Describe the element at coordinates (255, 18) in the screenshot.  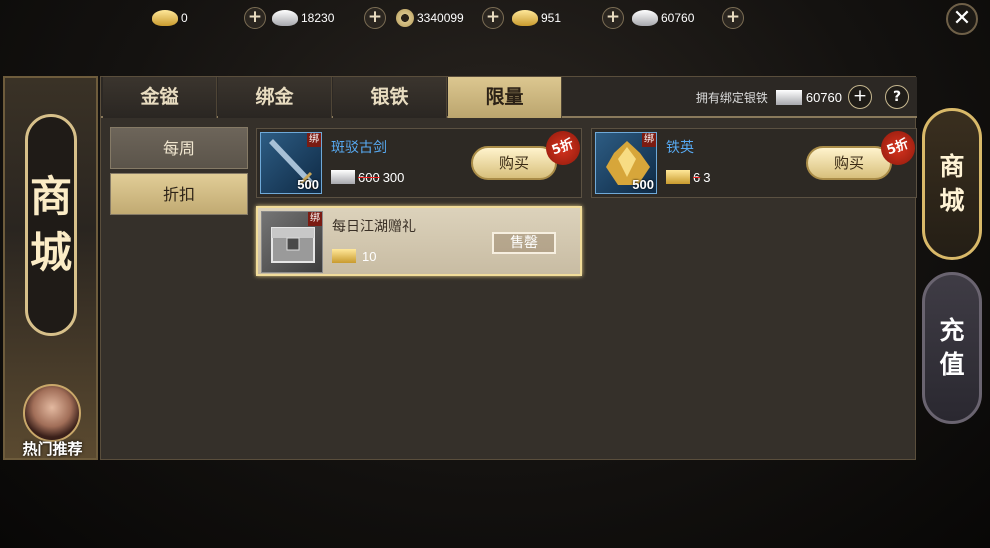
I see `add-gold-ingot-button: +` at that location.